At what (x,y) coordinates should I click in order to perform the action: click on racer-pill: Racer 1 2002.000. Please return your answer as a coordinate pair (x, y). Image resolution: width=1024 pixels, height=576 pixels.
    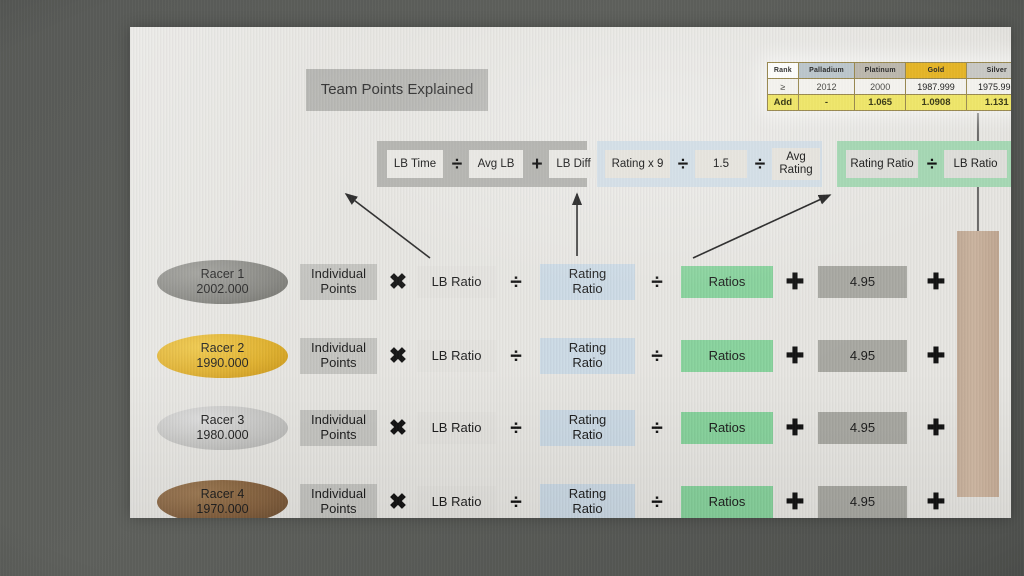
    Looking at the image, I should click on (222, 282).